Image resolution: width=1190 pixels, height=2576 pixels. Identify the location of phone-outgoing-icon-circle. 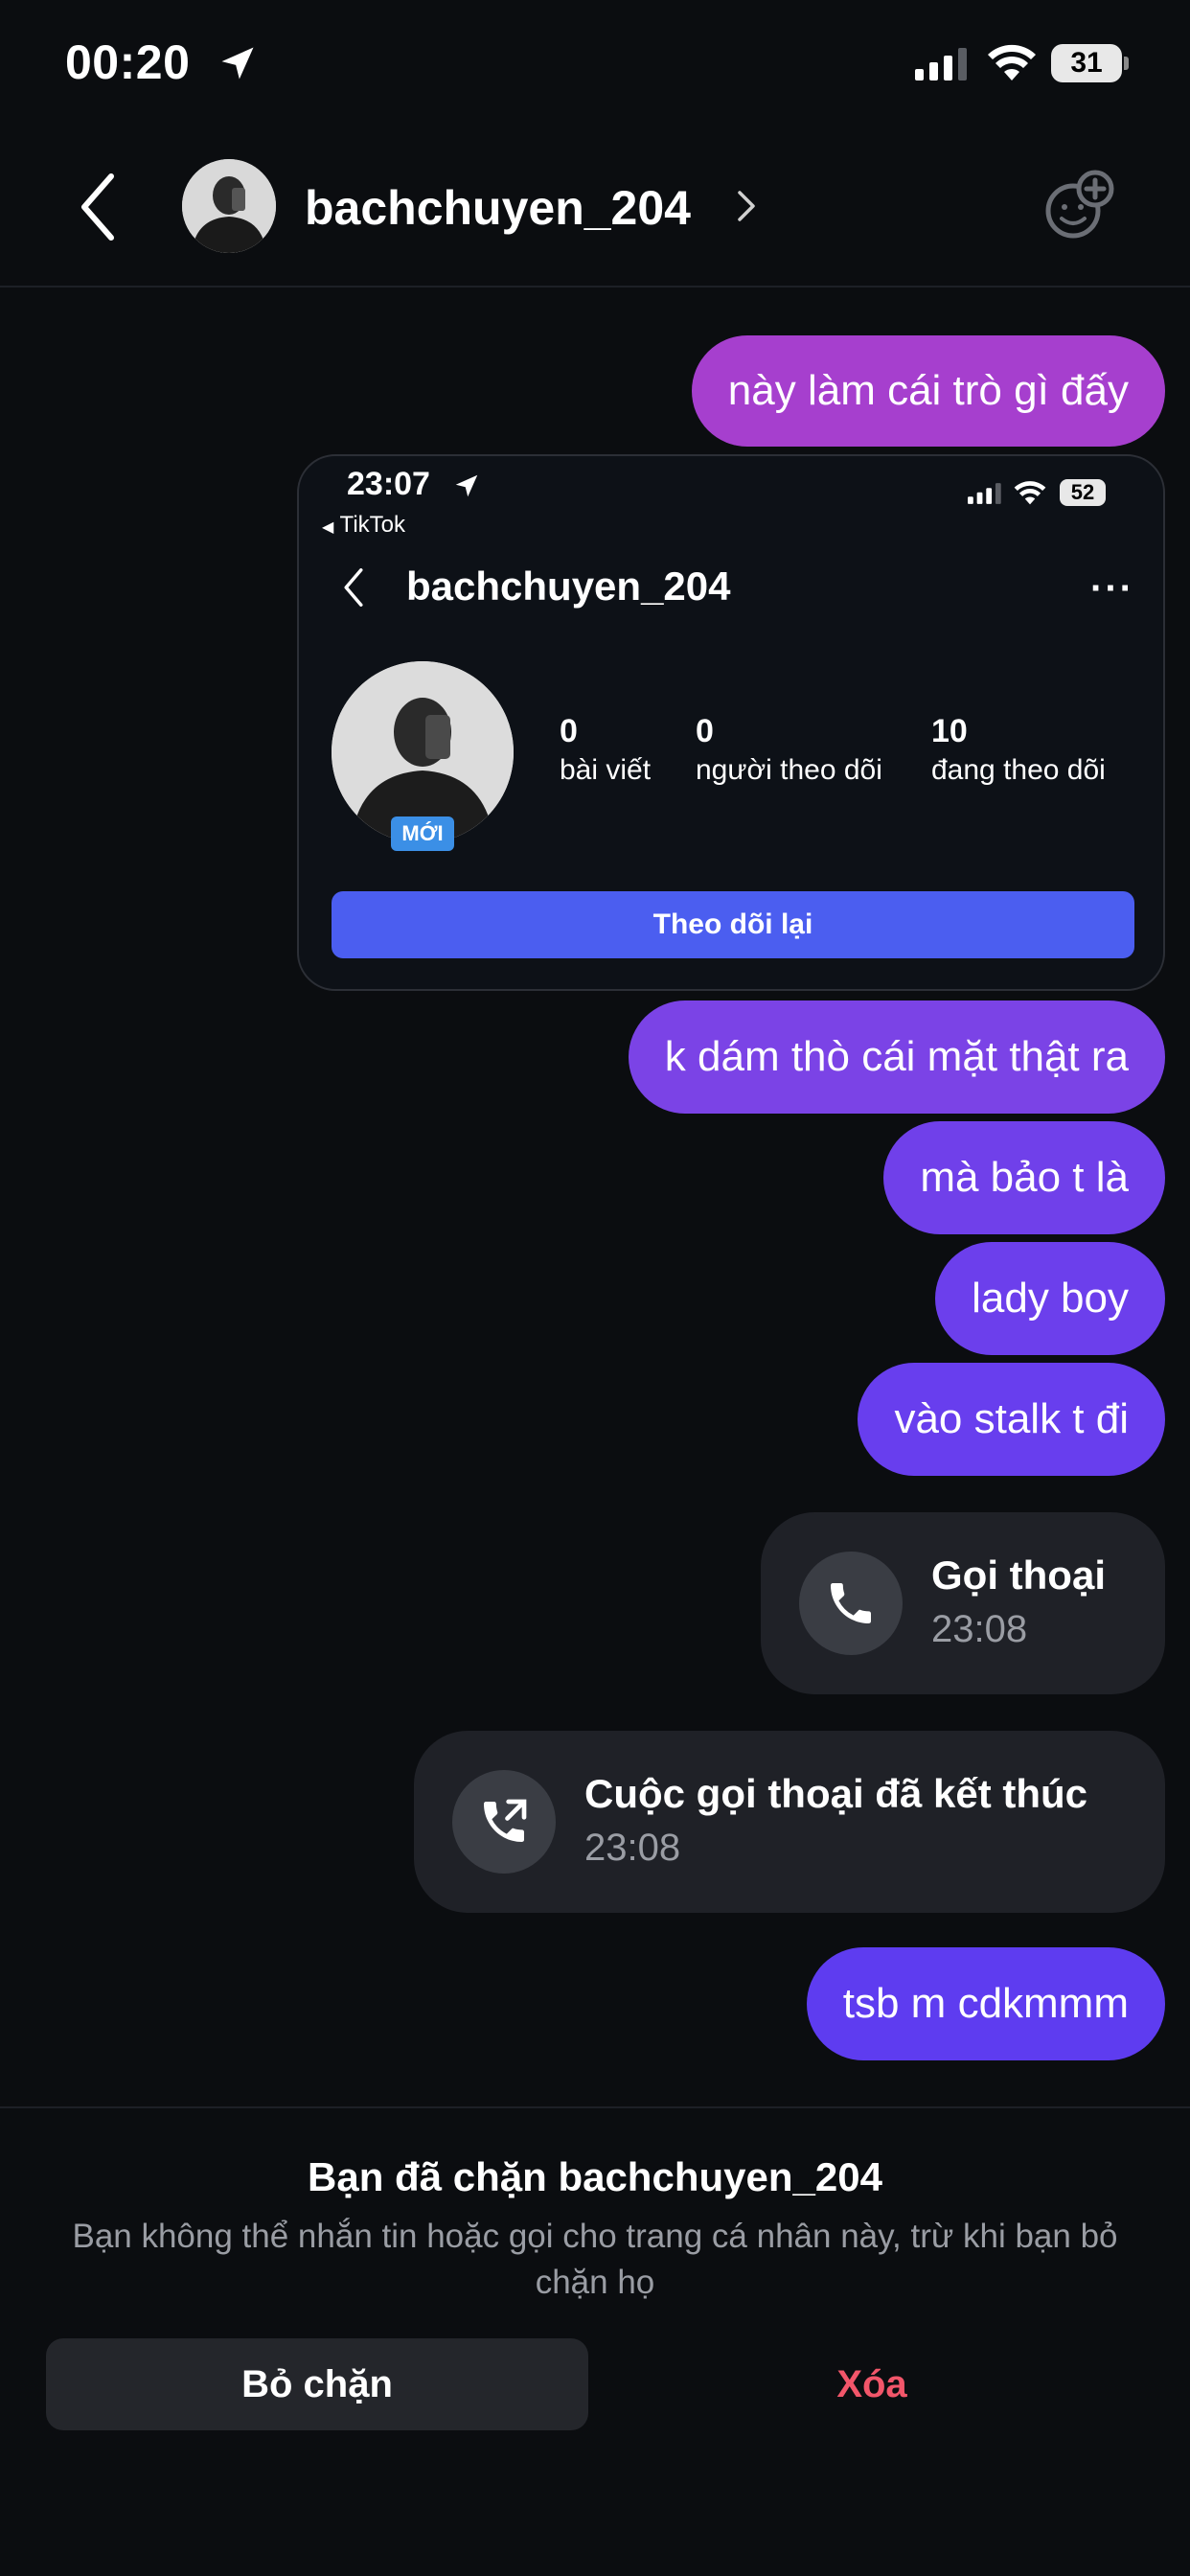
(504, 1822).